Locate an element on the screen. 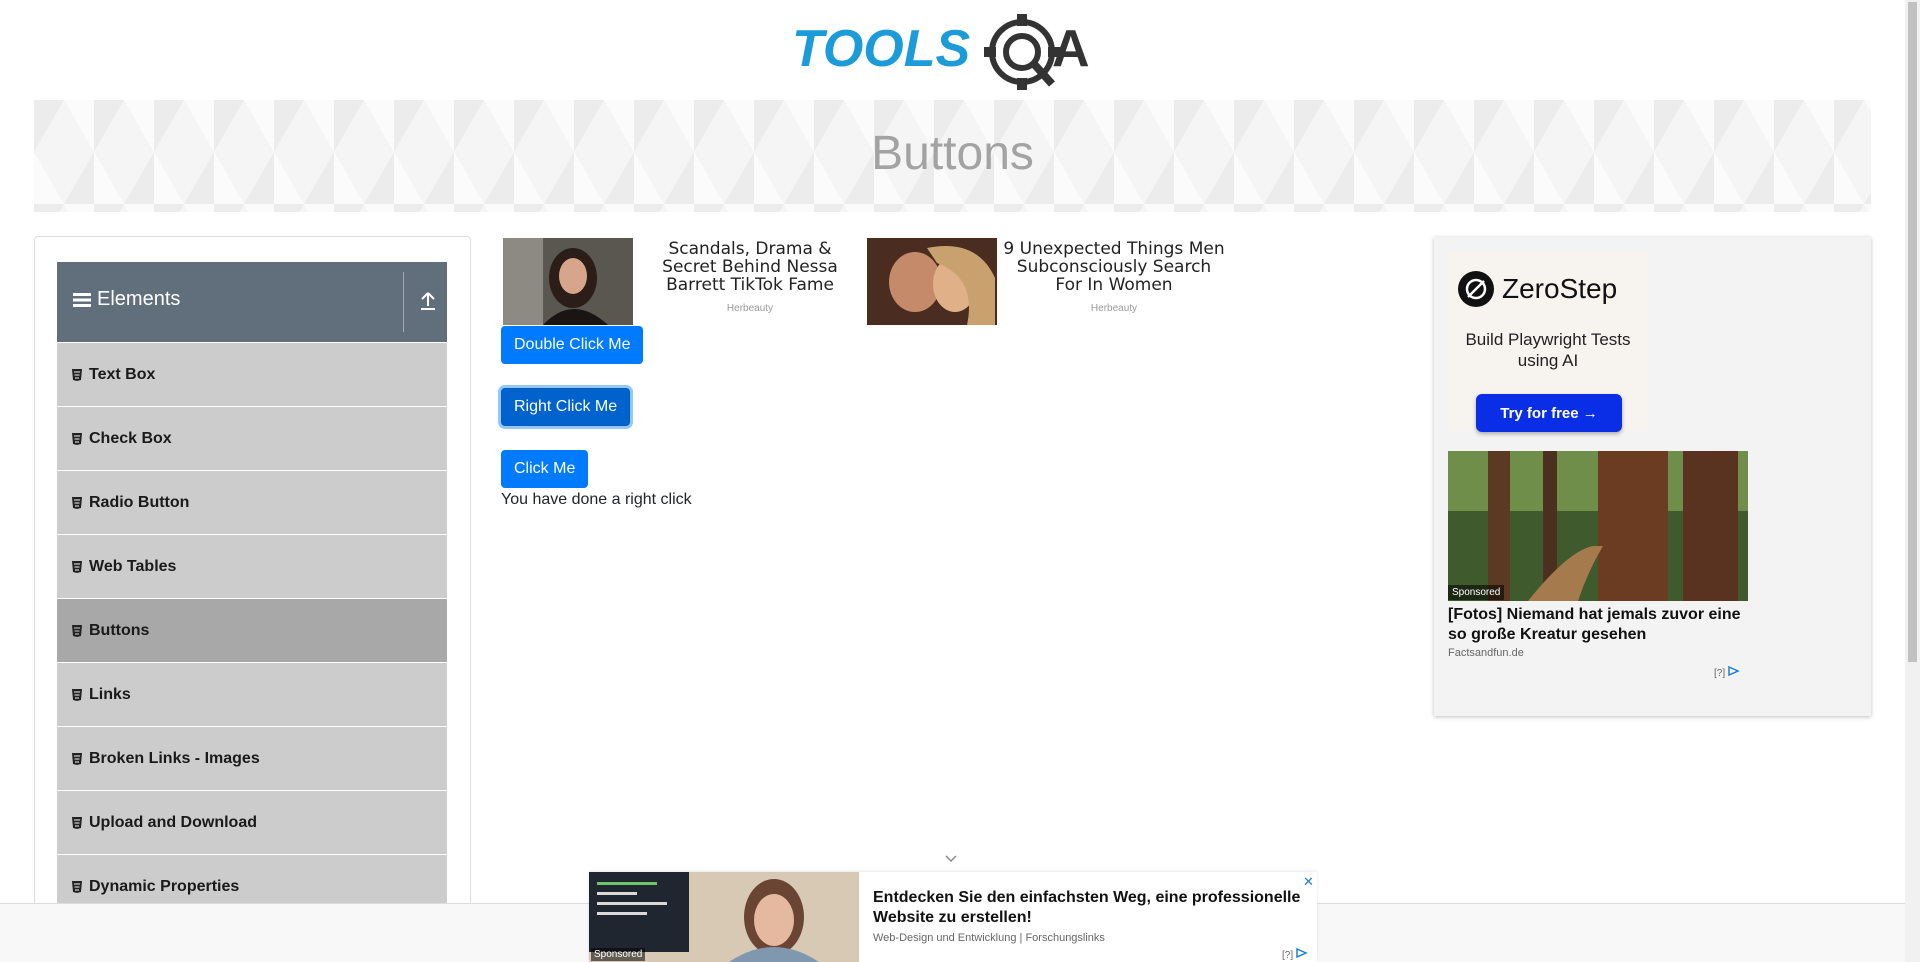 This screenshot has height=962, width=1920. group-title-wrap: Elements is located at coordinates (126, 299).